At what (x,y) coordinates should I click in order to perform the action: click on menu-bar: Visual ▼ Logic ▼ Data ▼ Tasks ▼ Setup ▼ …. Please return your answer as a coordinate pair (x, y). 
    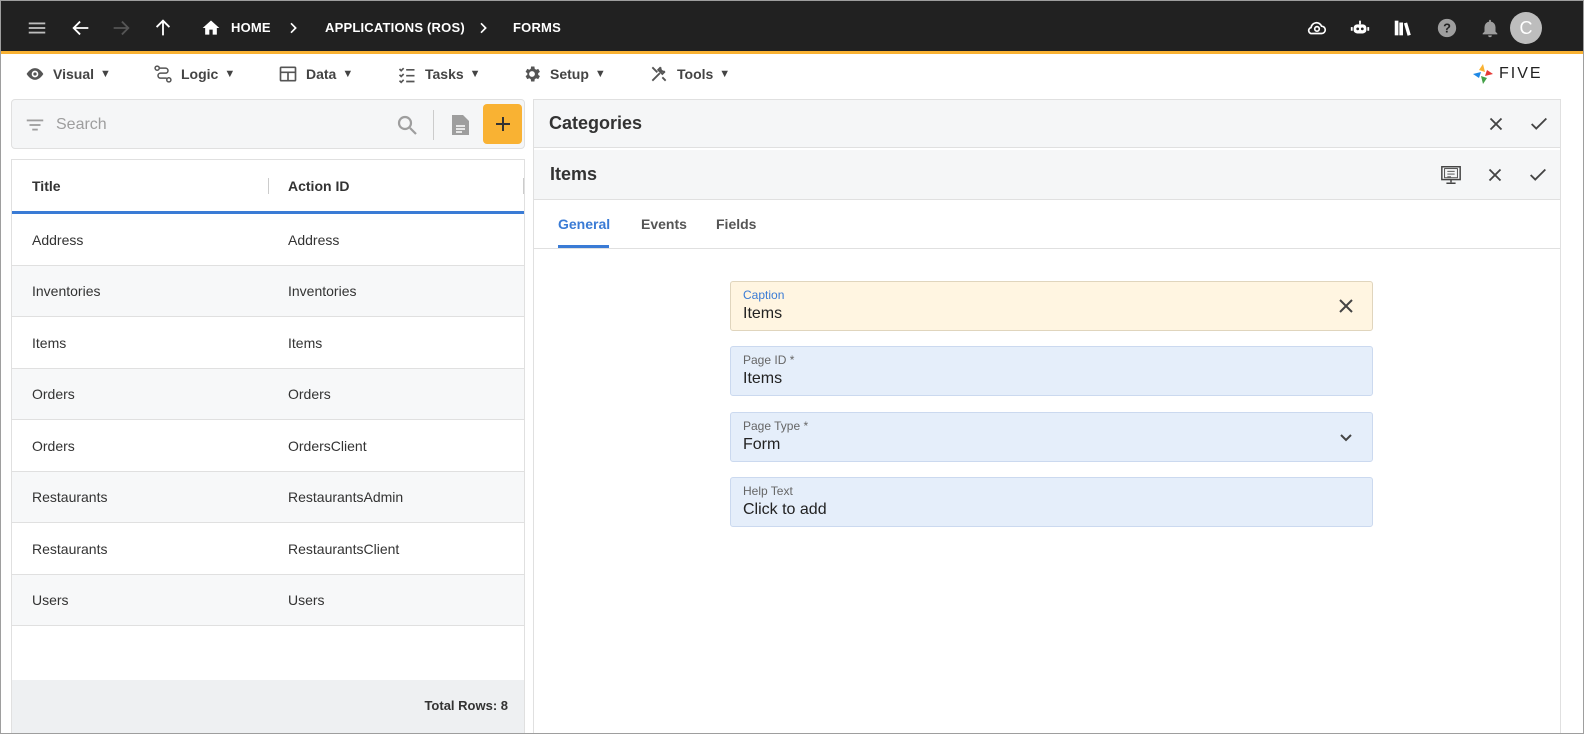
    Looking at the image, I should click on (792, 74).